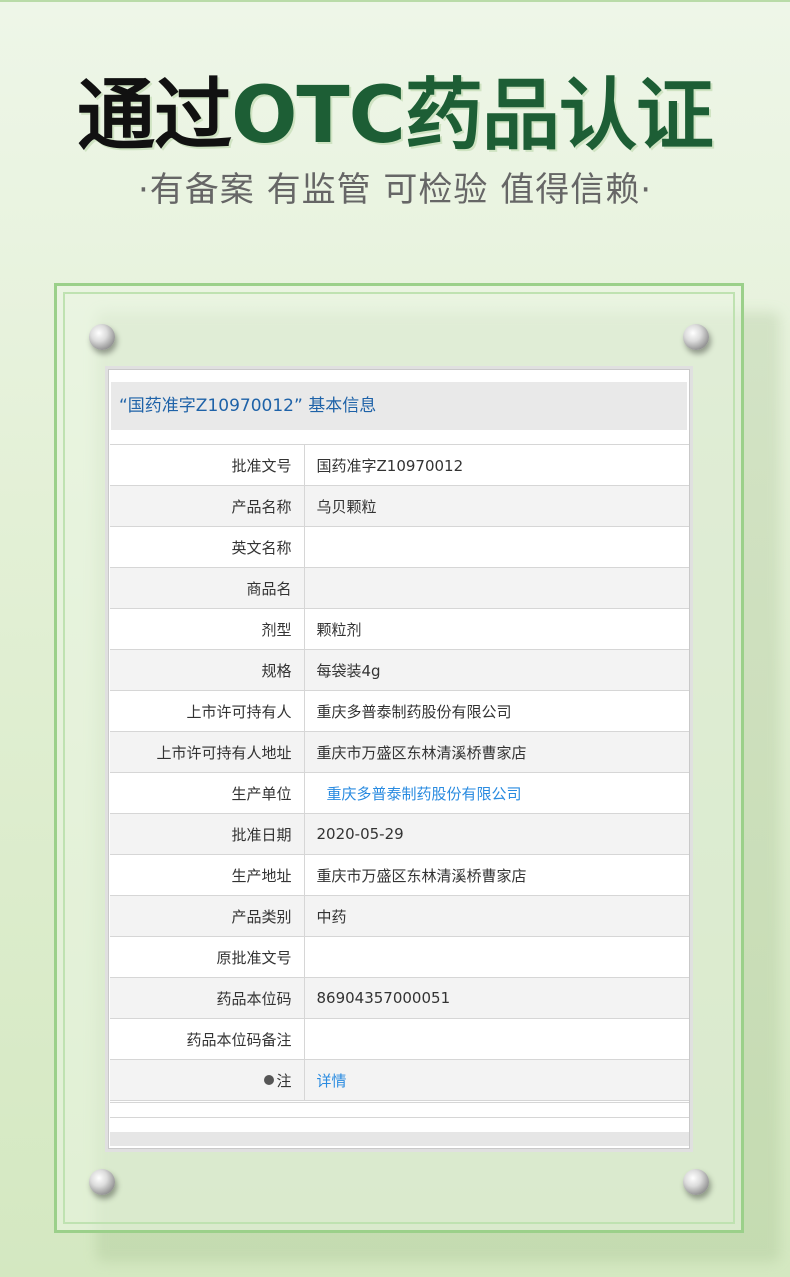  I want to click on row-label: 原批准文号, so click(207, 957).